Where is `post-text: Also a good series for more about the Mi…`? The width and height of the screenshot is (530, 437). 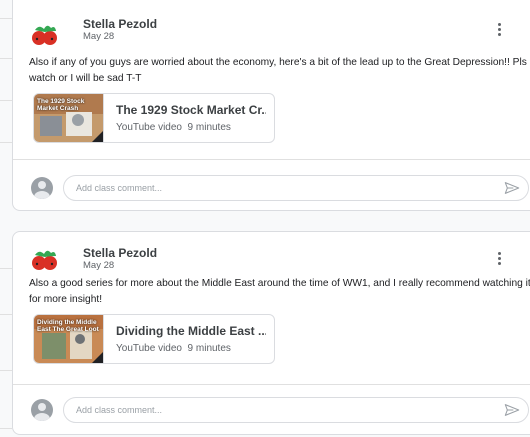 post-text: Also a good series for more about the Mi… is located at coordinates (279, 291).